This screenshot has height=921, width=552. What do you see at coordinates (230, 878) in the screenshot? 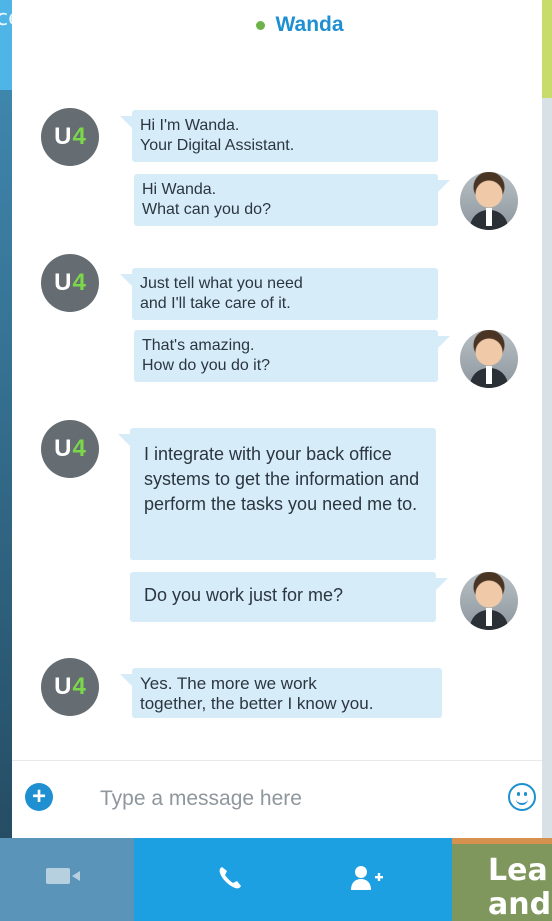
I see `phone-icon` at bounding box center [230, 878].